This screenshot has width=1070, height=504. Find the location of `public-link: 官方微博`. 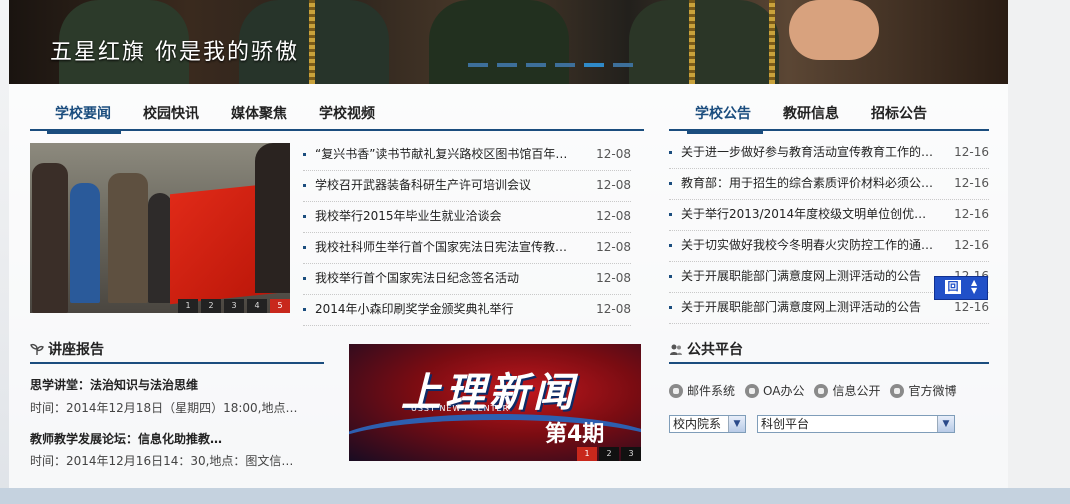

public-link: 官方微博 is located at coordinates (923, 390).